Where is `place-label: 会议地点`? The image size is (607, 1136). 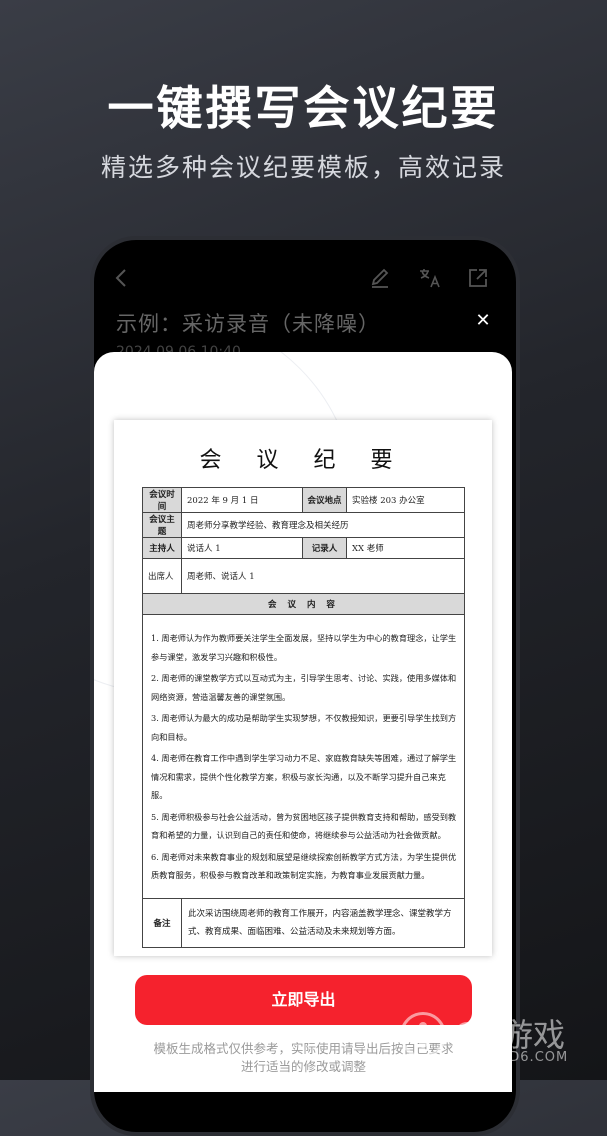
place-label: 会议地点 is located at coordinates (324, 500).